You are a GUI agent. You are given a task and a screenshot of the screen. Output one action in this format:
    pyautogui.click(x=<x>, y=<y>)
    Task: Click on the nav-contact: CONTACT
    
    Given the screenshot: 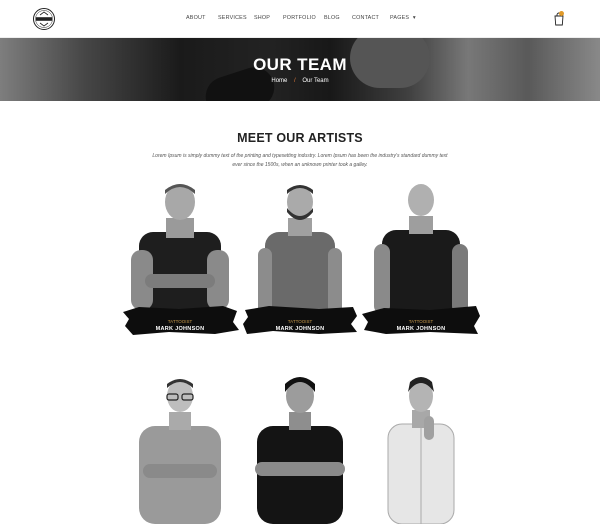 What is the action you would take?
    pyautogui.click(x=365, y=18)
    